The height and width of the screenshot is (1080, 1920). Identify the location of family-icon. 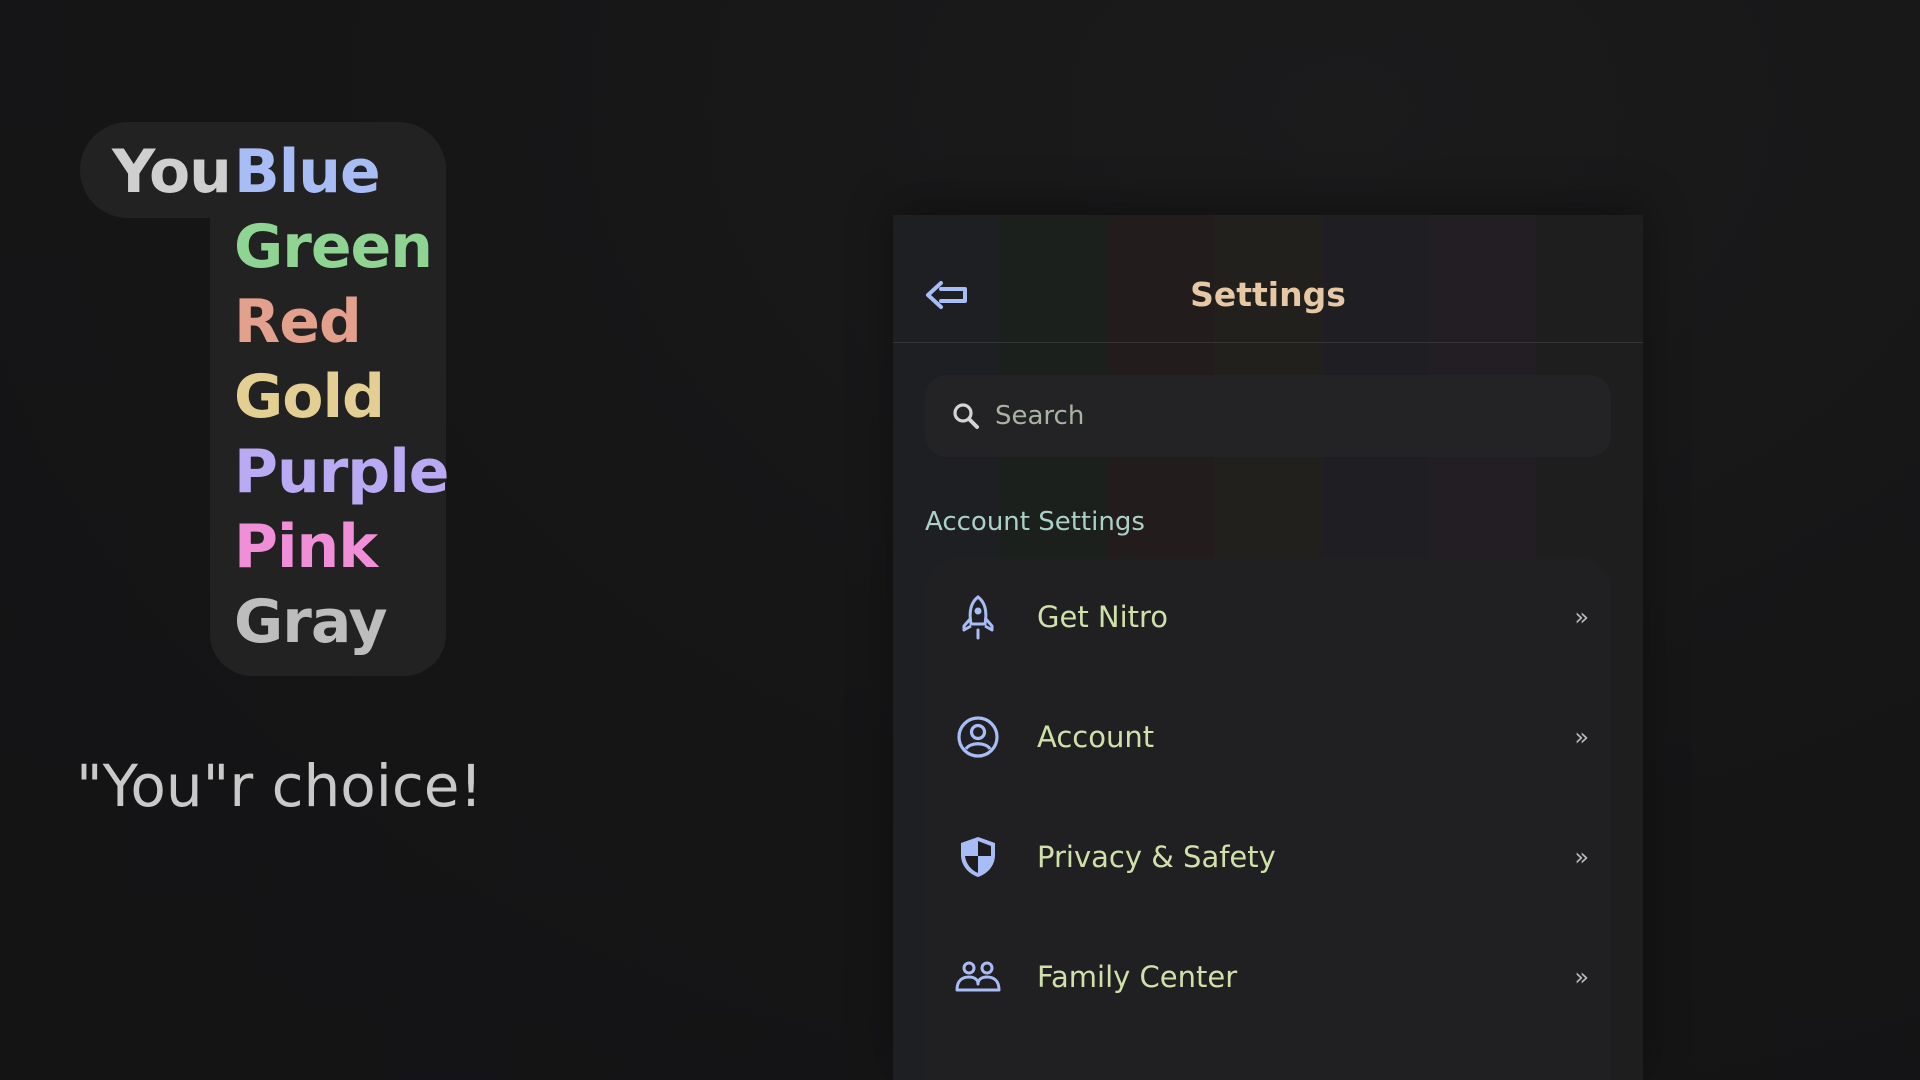
(978, 977).